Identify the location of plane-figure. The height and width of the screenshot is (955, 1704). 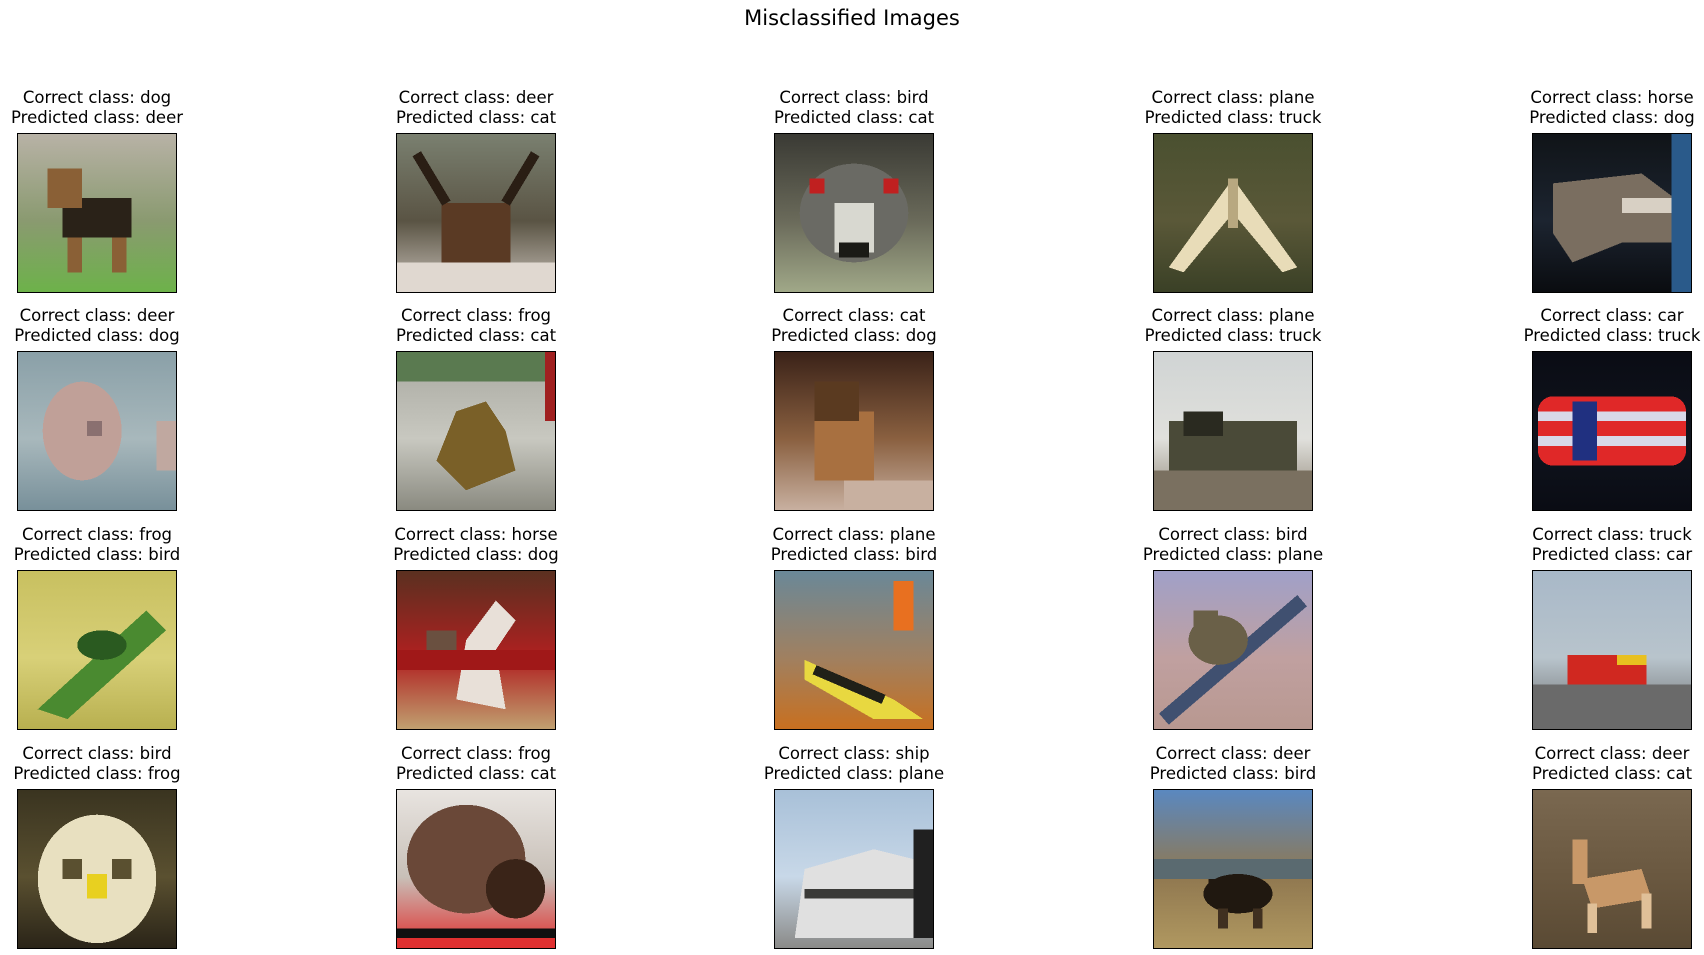
(1233, 460).